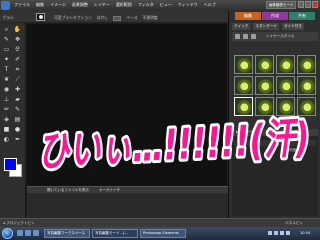  I want to click on hand-tool-icon: ✋, so click(17, 30).